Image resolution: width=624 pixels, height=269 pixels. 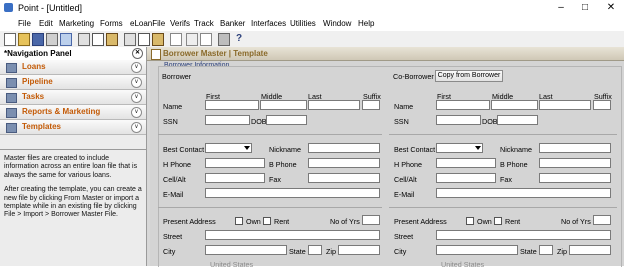 What do you see at coordinates (61, 111) in the screenshot?
I see `nav-label: Reports & Marketing` at bounding box center [61, 111].